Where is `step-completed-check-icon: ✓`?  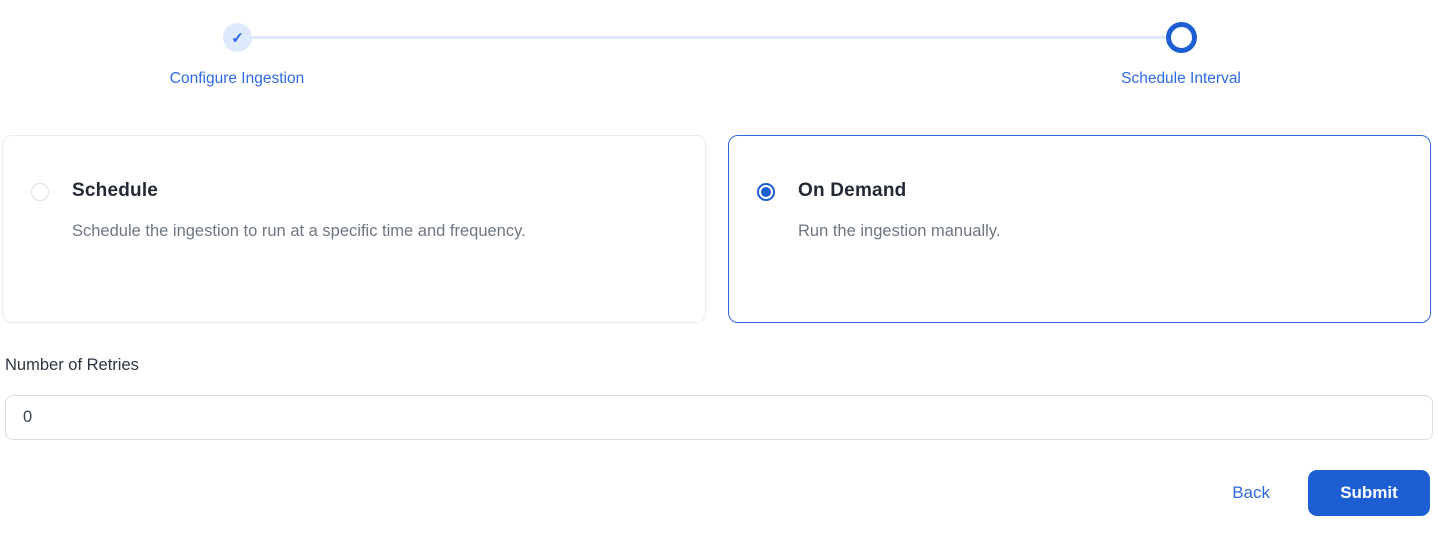
step-completed-check-icon: ✓ is located at coordinates (237, 37).